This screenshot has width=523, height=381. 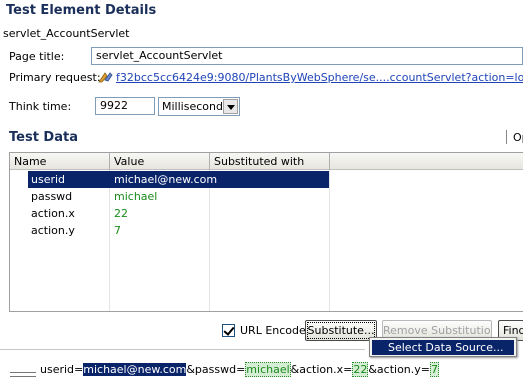 What do you see at coordinates (30, 161) in the screenshot?
I see `column-header-name: Name` at bounding box center [30, 161].